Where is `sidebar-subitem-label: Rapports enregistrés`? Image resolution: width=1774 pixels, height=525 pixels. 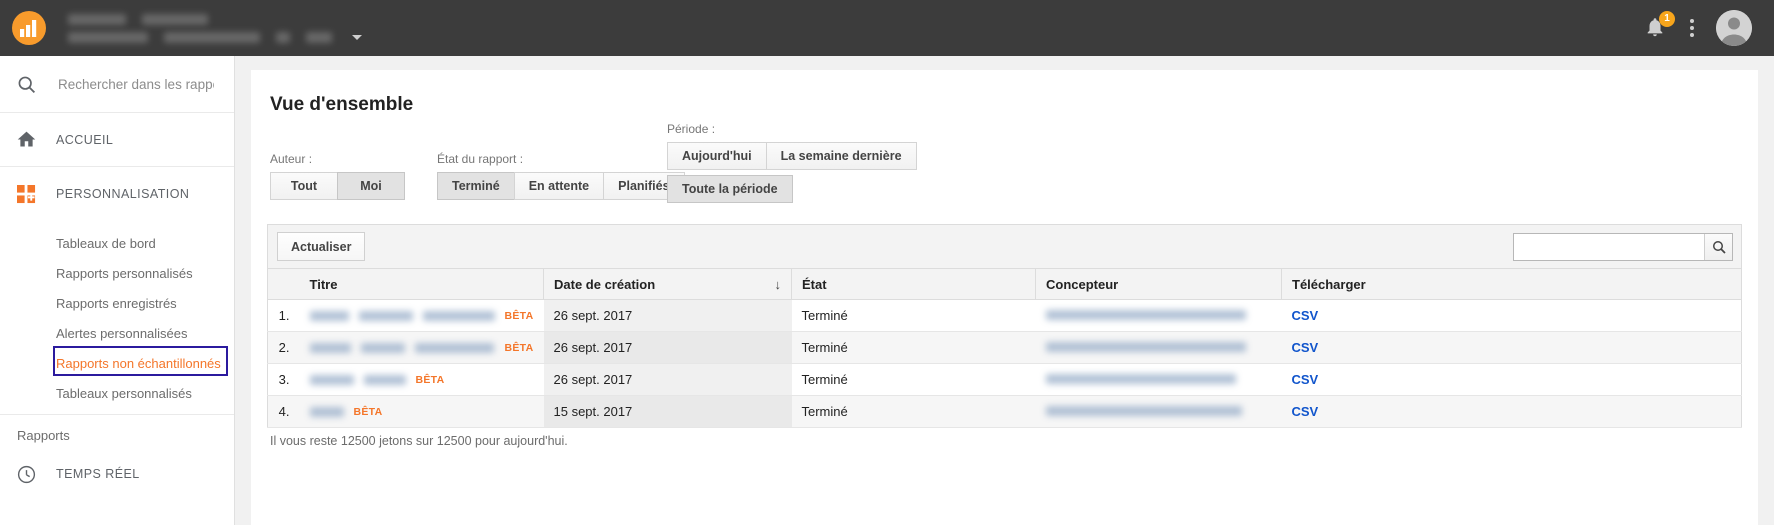
sidebar-subitem-label: Rapports enregistrés is located at coordinates (116, 303).